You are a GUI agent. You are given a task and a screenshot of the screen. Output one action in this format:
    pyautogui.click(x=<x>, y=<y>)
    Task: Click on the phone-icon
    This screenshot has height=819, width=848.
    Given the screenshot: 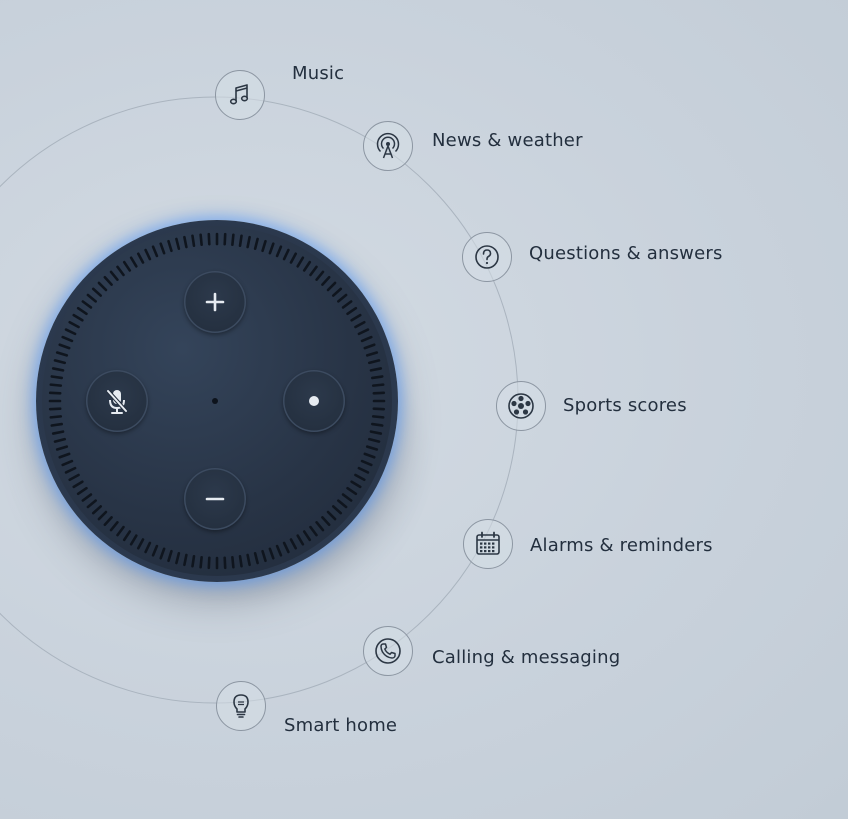 What is the action you would take?
    pyautogui.click(x=388, y=651)
    